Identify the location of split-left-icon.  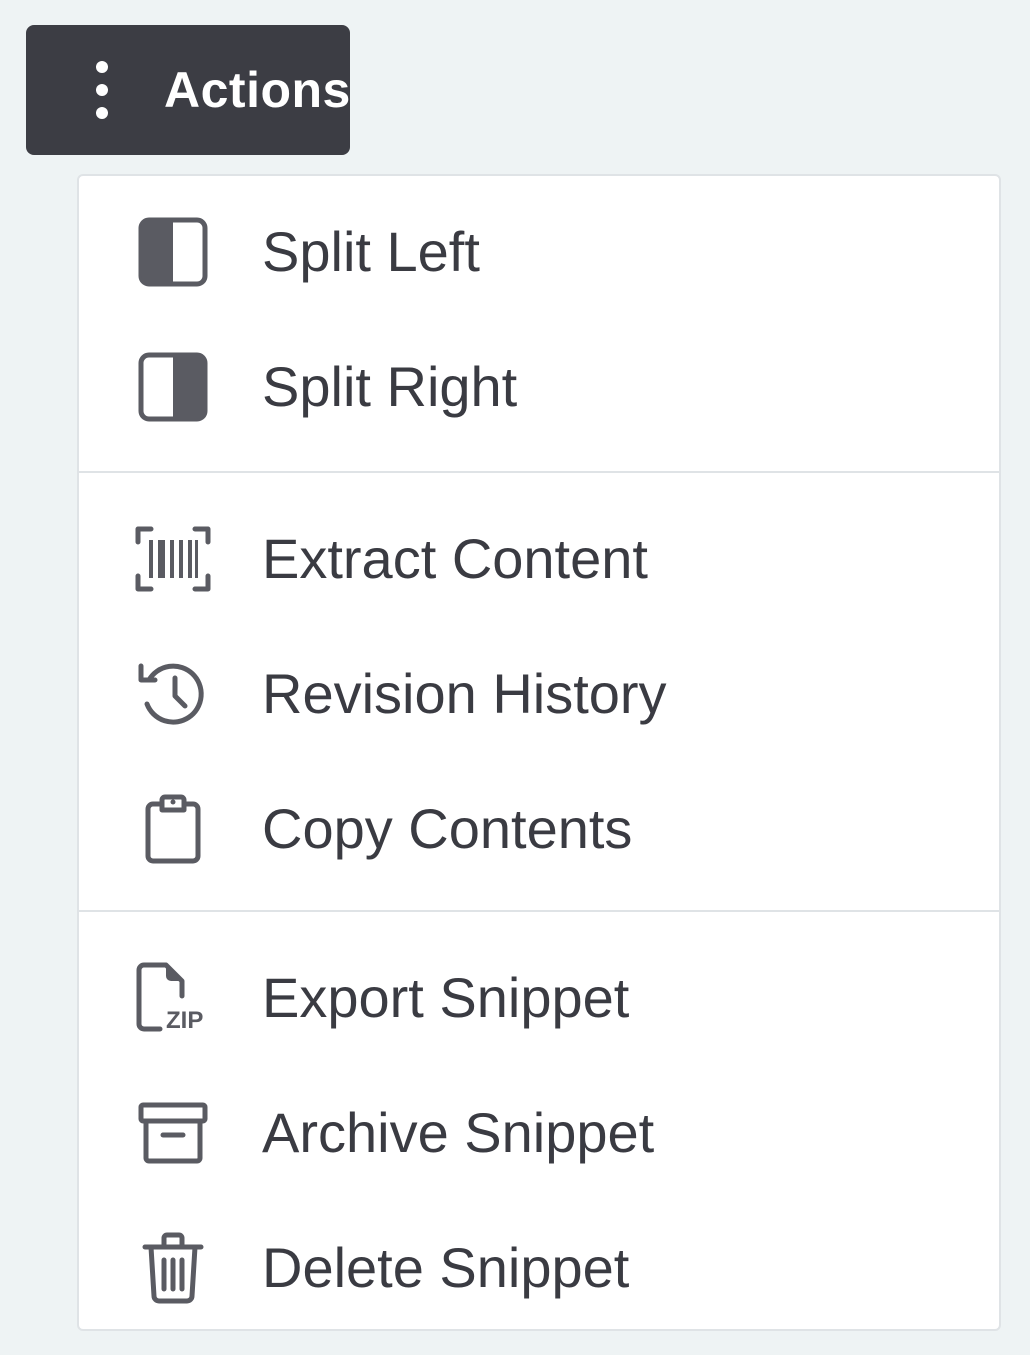
(173, 252).